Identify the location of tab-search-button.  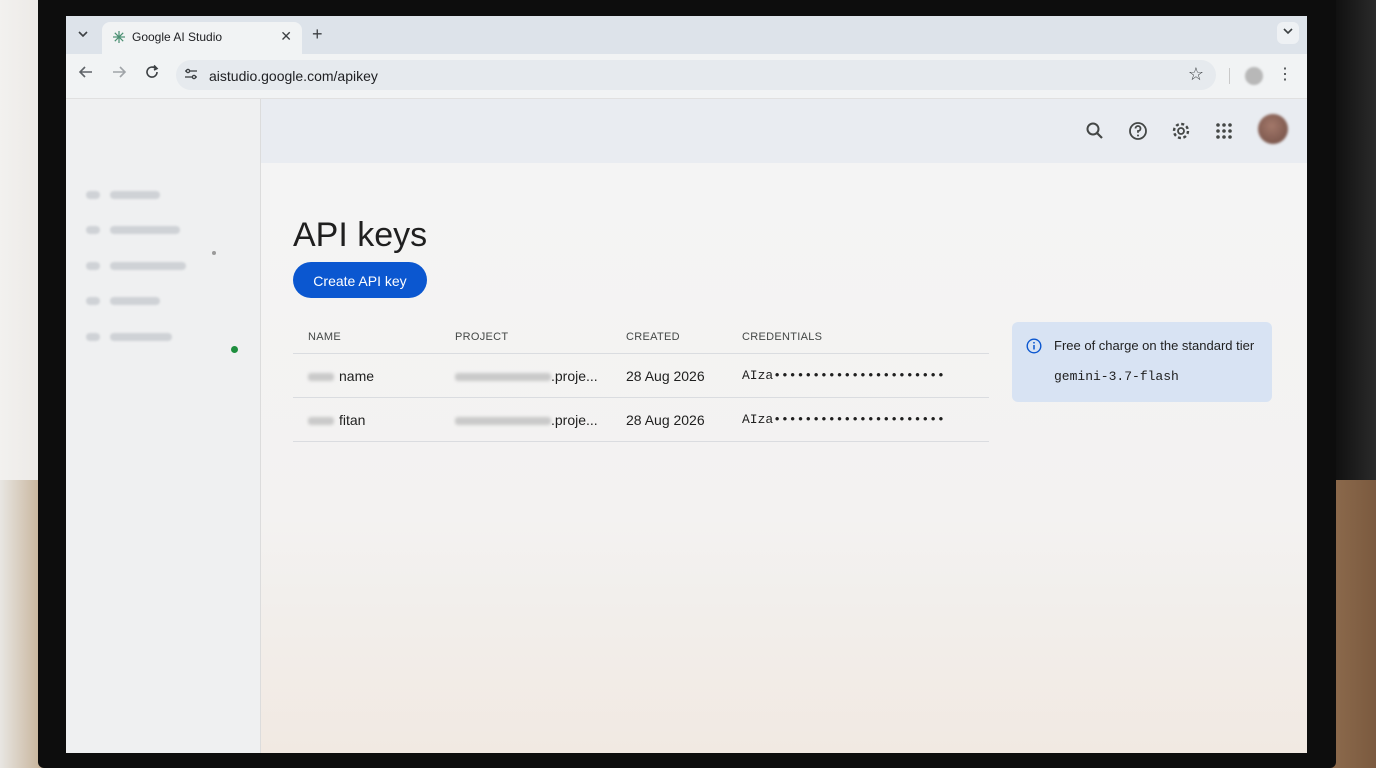
(83, 35).